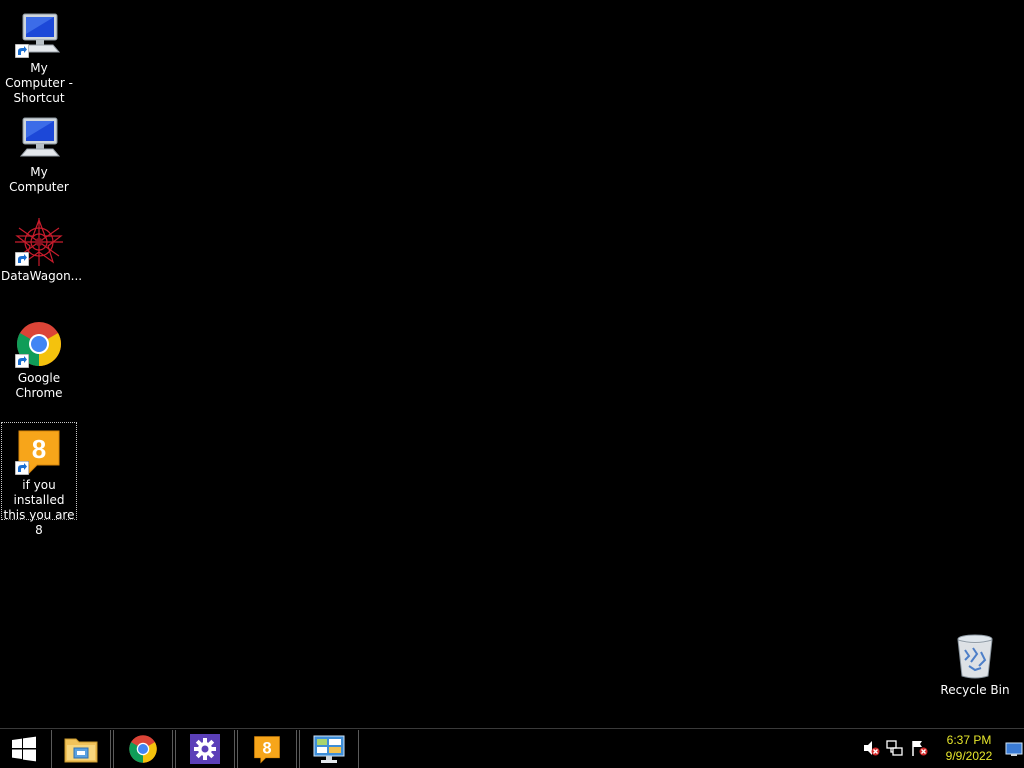 This screenshot has height=768, width=1024. I want to click on desktop-icon-google-chrome: Google Chrome, so click(39, 358).